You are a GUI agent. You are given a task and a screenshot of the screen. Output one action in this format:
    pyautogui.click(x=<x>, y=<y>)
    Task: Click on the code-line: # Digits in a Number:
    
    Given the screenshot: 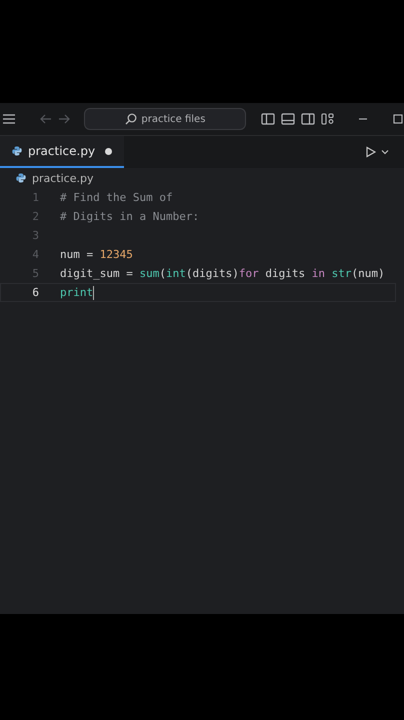 What is the action you would take?
    pyautogui.click(x=130, y=216)
    